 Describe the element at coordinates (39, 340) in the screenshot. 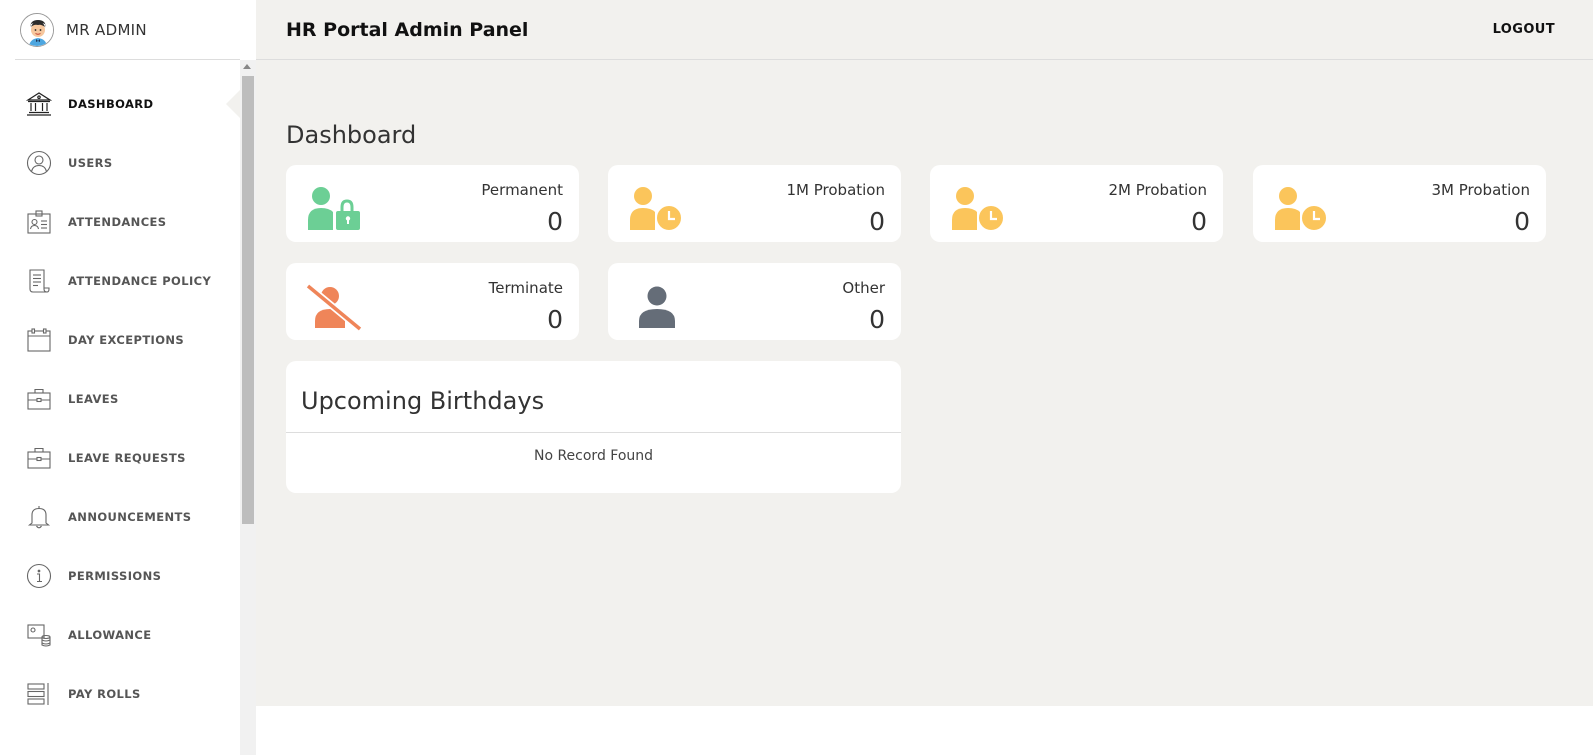

I see `calendar-icon` at that location.